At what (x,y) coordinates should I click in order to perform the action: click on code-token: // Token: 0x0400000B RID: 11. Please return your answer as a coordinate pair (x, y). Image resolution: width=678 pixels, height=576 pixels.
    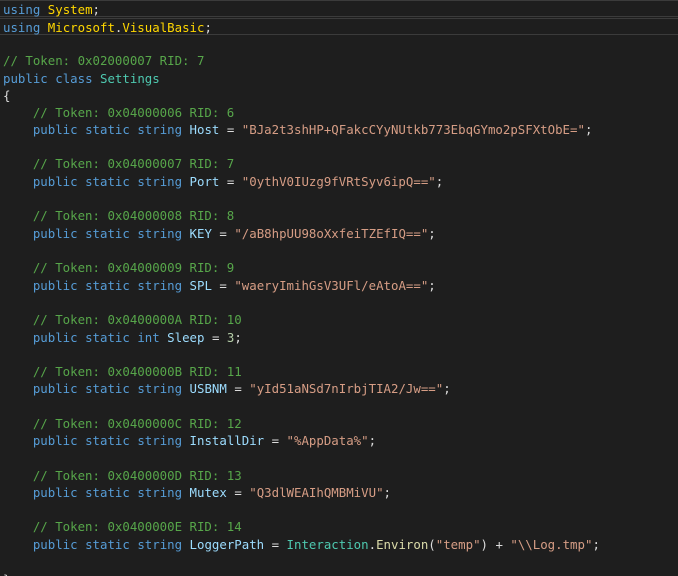
    Looking at the image, I should click on (137, 371).